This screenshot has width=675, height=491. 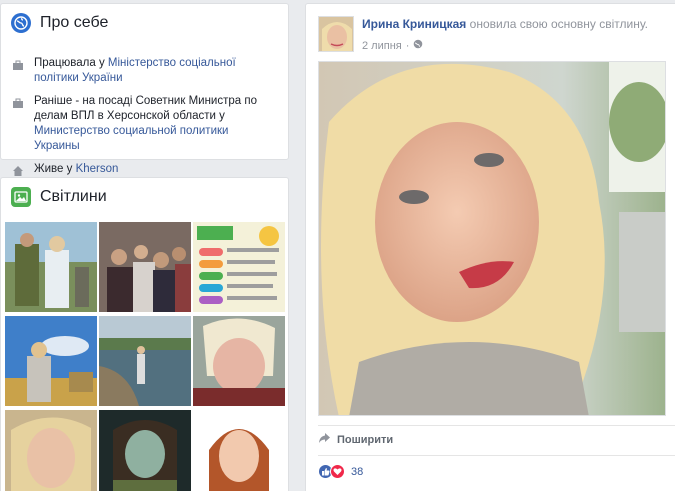 What do you see at coordinates (418, 45) in the screenshot?
I see `globe-privacy-icon` at bounding box center [418, 45].